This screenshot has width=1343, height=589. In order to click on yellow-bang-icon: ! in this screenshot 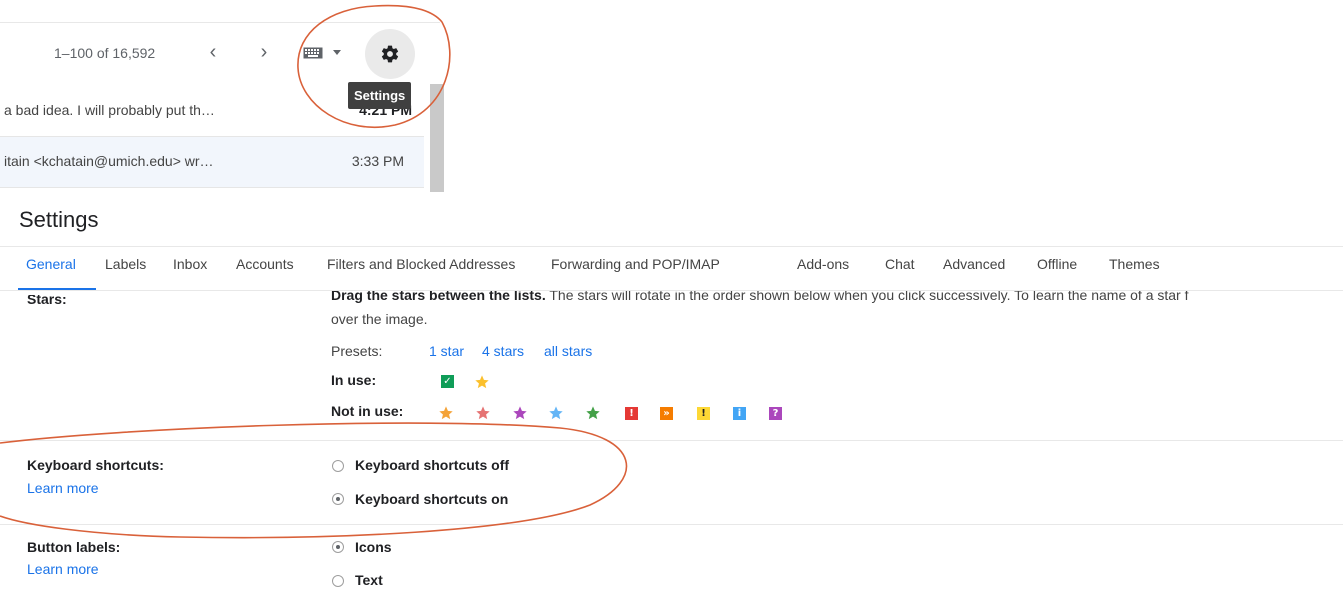, I will do `click(703, 413)`.